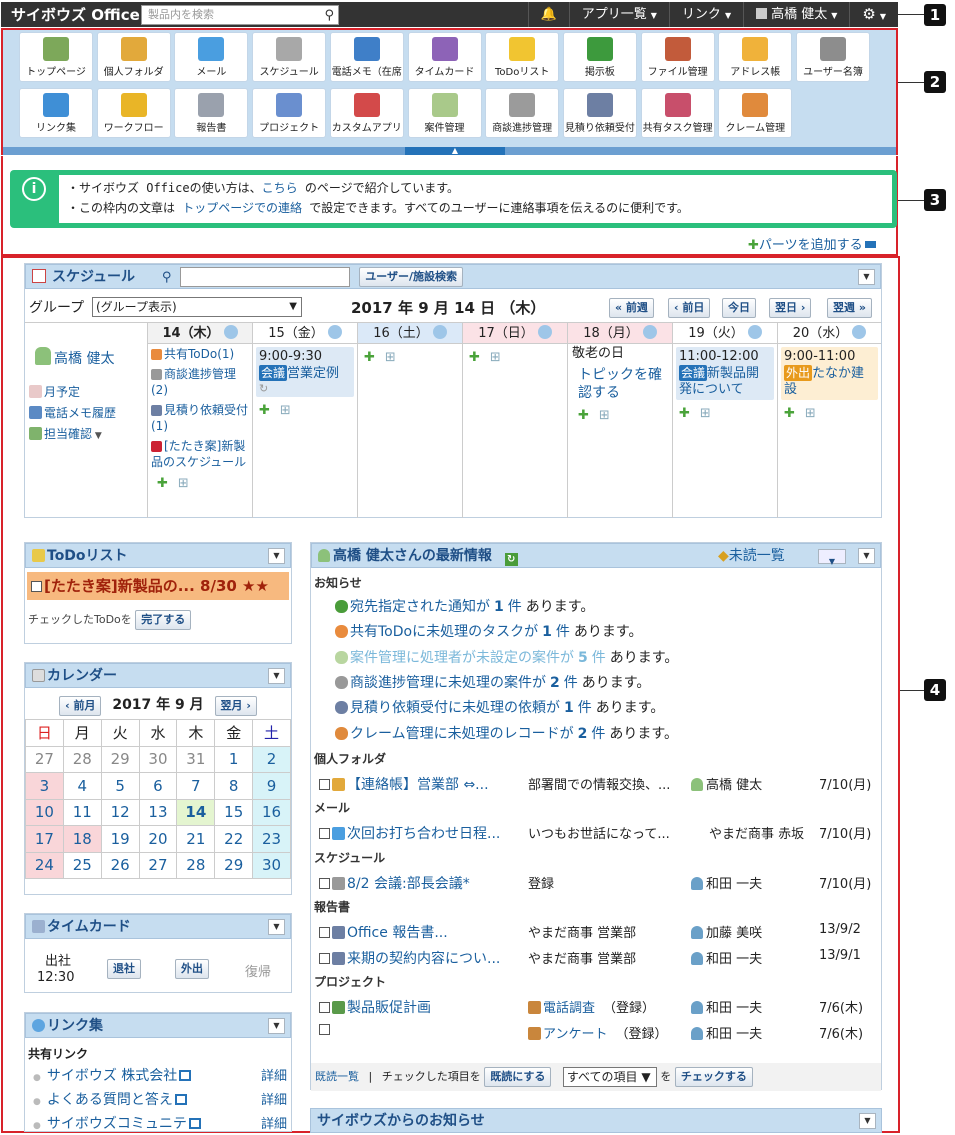 This screenshot has height=1135, width=955. I want to click on app-button: トップページ, so click(56, 57).